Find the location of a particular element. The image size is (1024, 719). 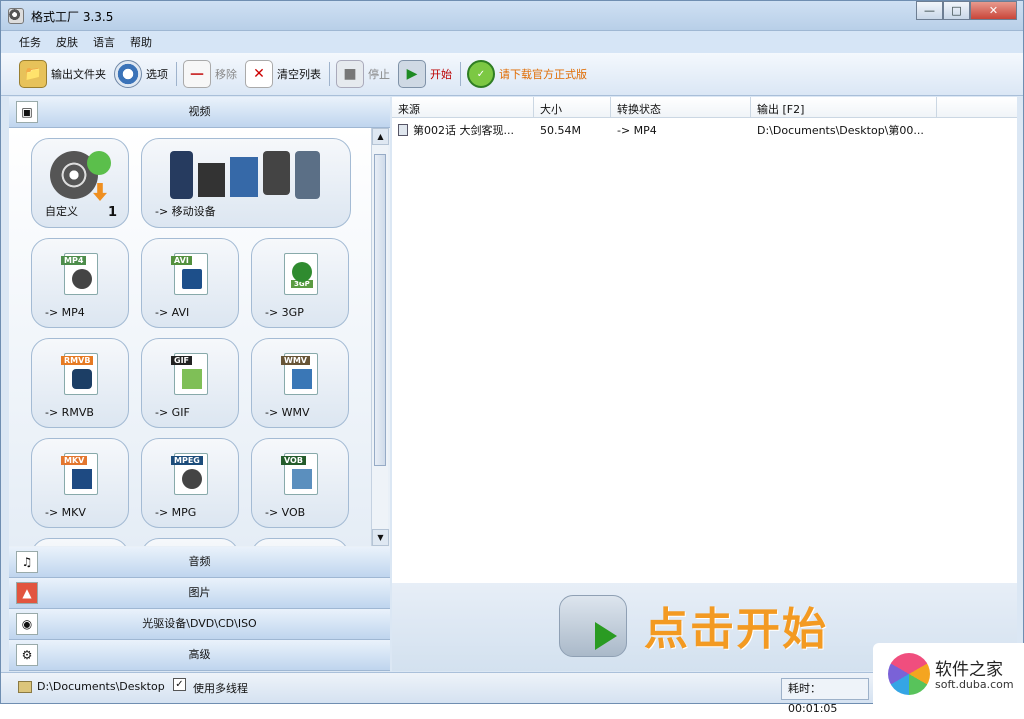

scroll-thumb is located at coordinates (380, 310).